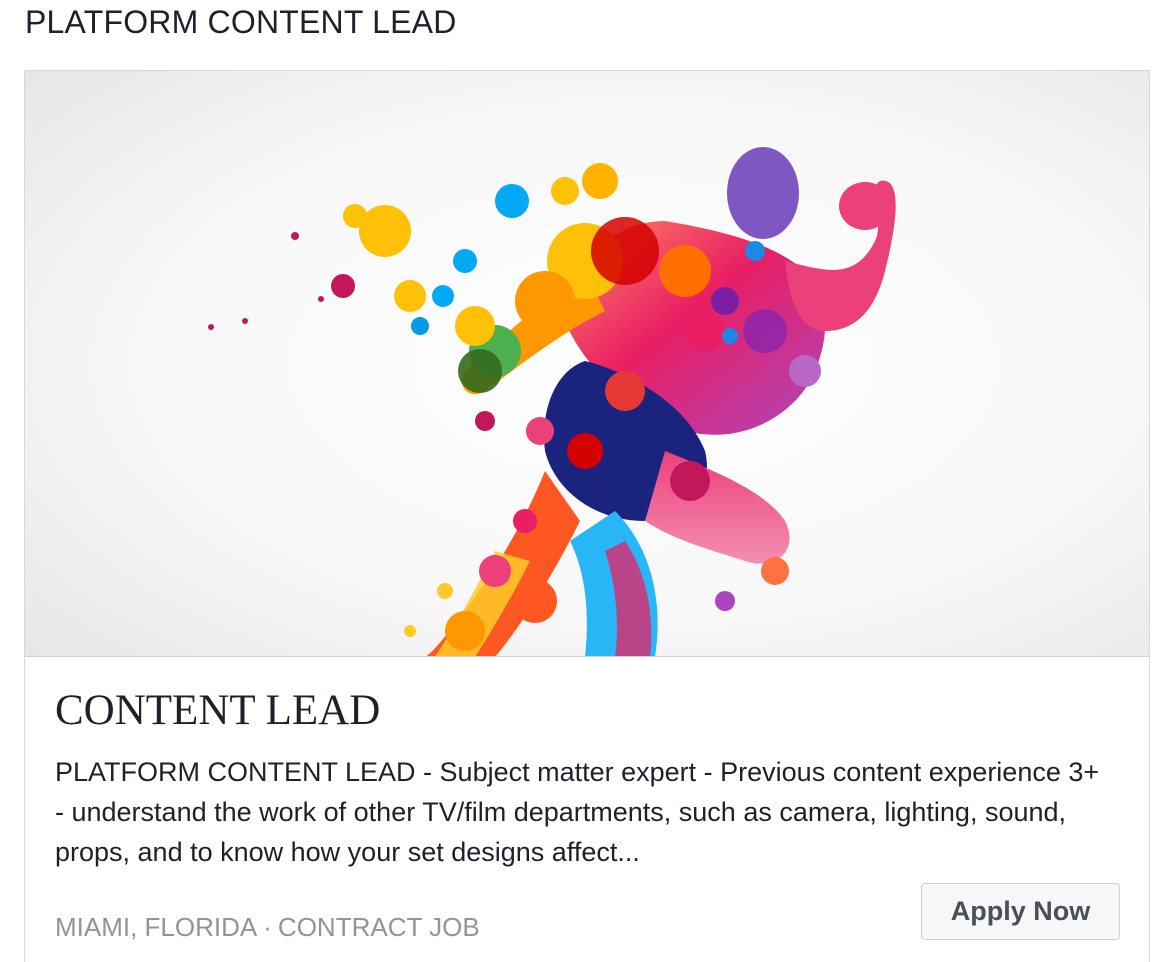  I want to click on job-meta: MIAMI, FLORIDA · CONTRACT JOB, so click(267, 927).